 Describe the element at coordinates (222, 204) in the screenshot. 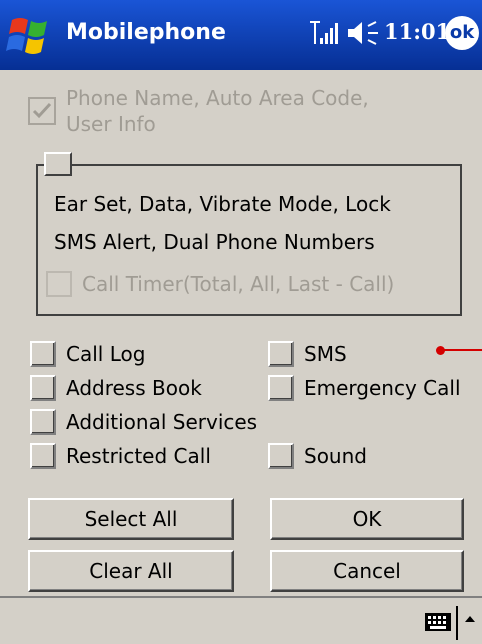

I see `group-line1: Ear Set, Data, Vibrate Mode, Lock` at that location.